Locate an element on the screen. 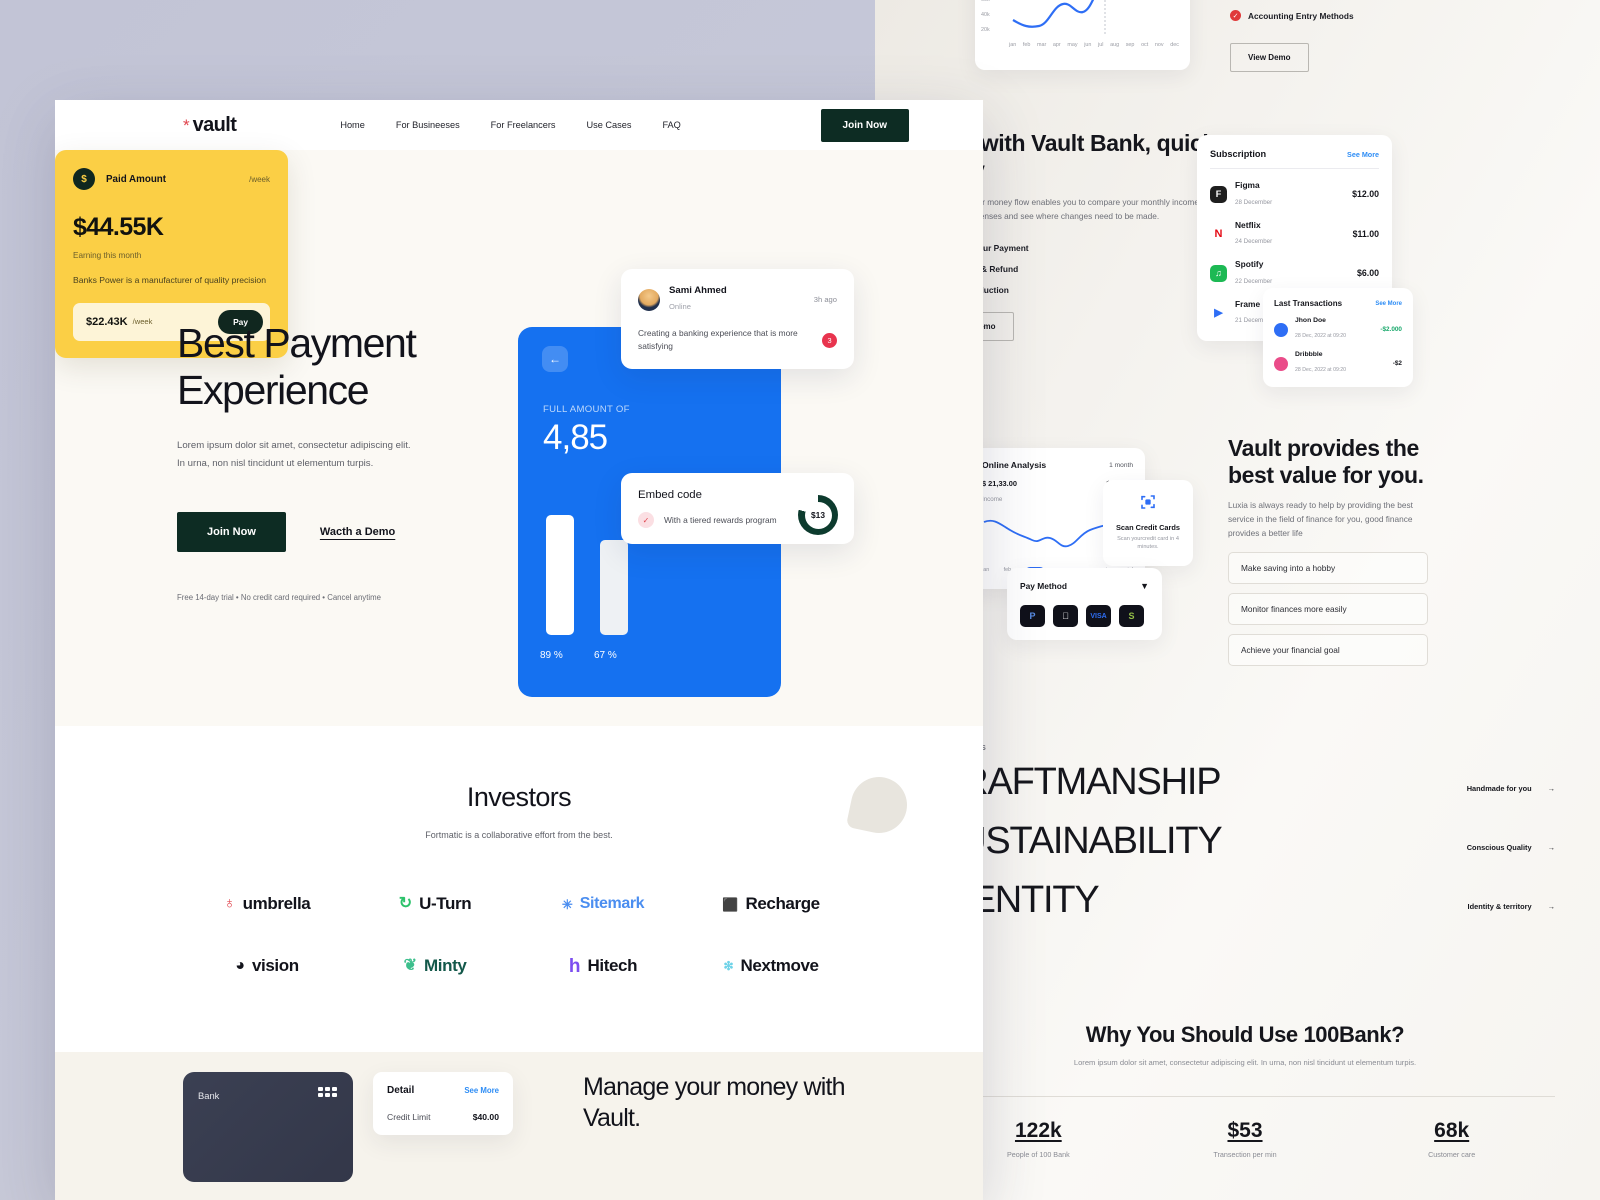 This screenshot has height=1200, width=1600. nav-link-home: Home is located at coordinates (352, 125).